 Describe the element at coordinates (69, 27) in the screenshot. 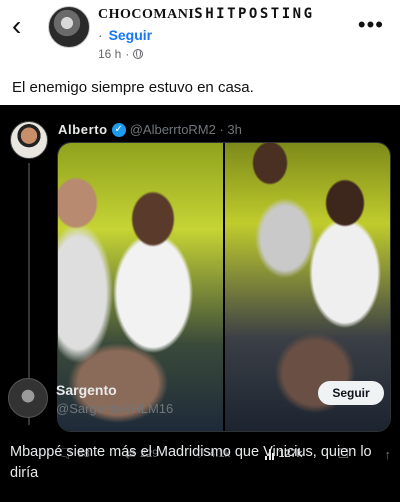

I see `page-avatar` at that location.